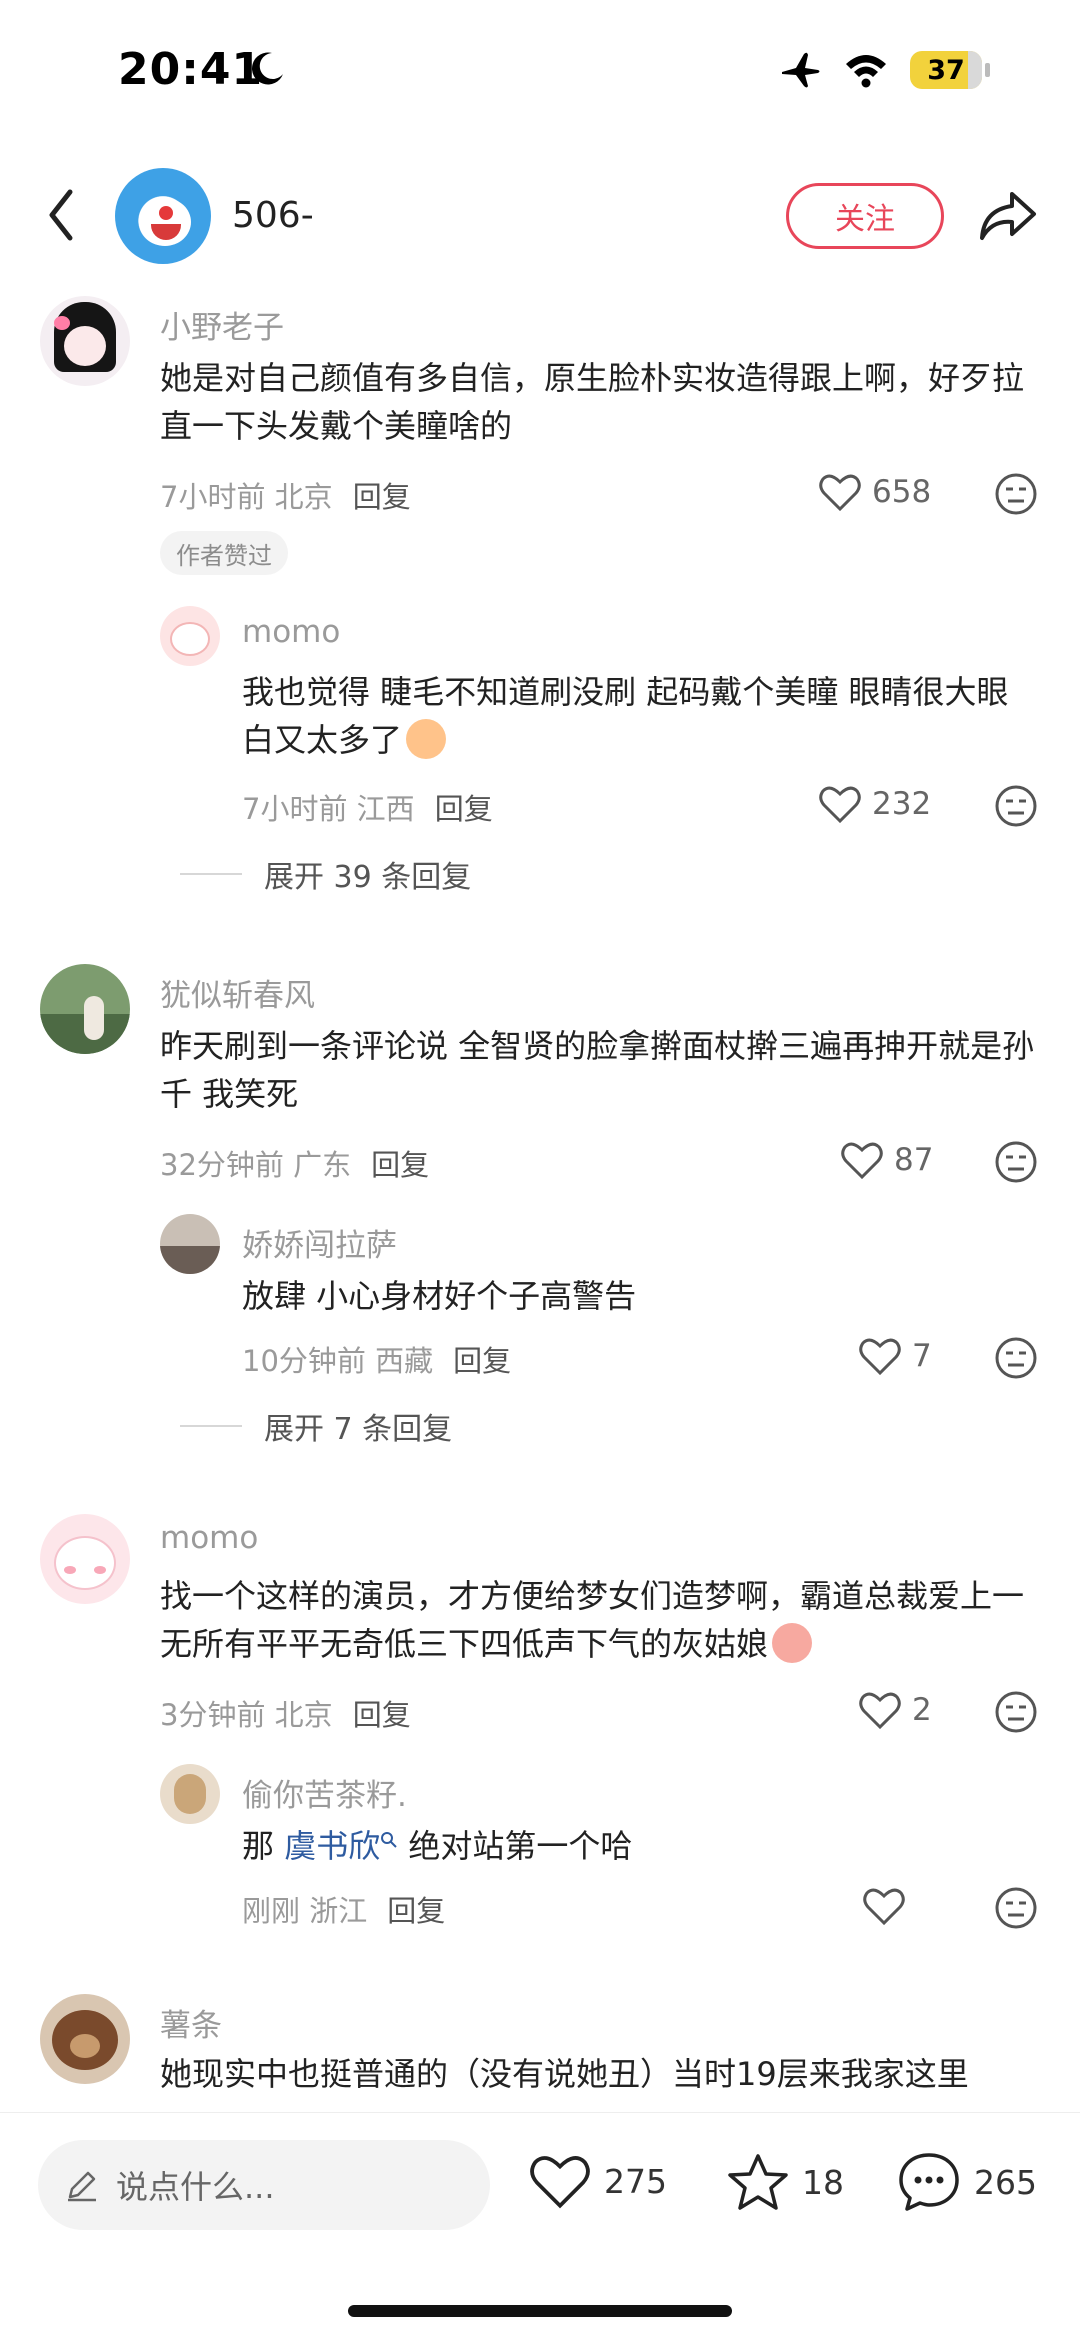  What do you see at coordinates (874, 804) in the screenshot?
I see `reply-like-button: 232` at bounding box center [874, 804].